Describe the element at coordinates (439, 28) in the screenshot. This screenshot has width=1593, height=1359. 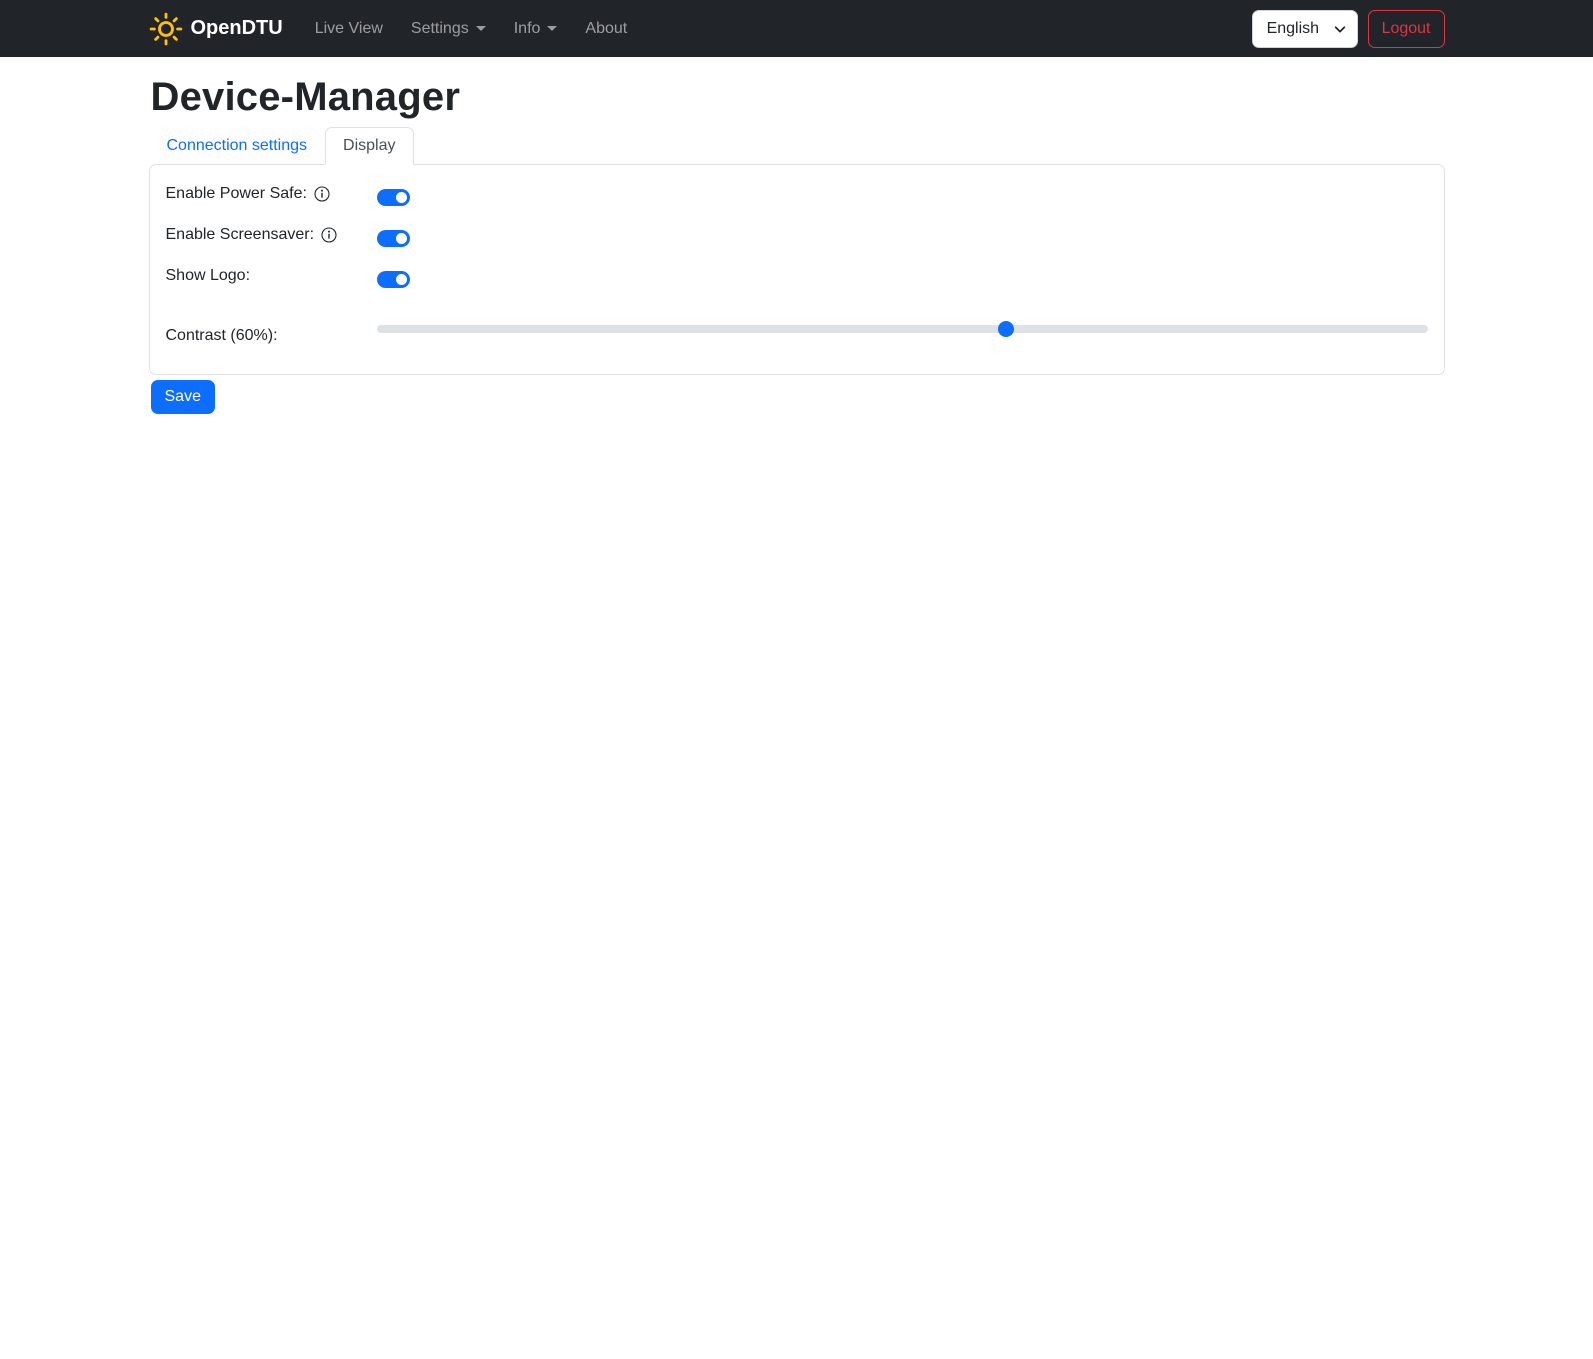
I see `nav-item-label: Settings` at that location.